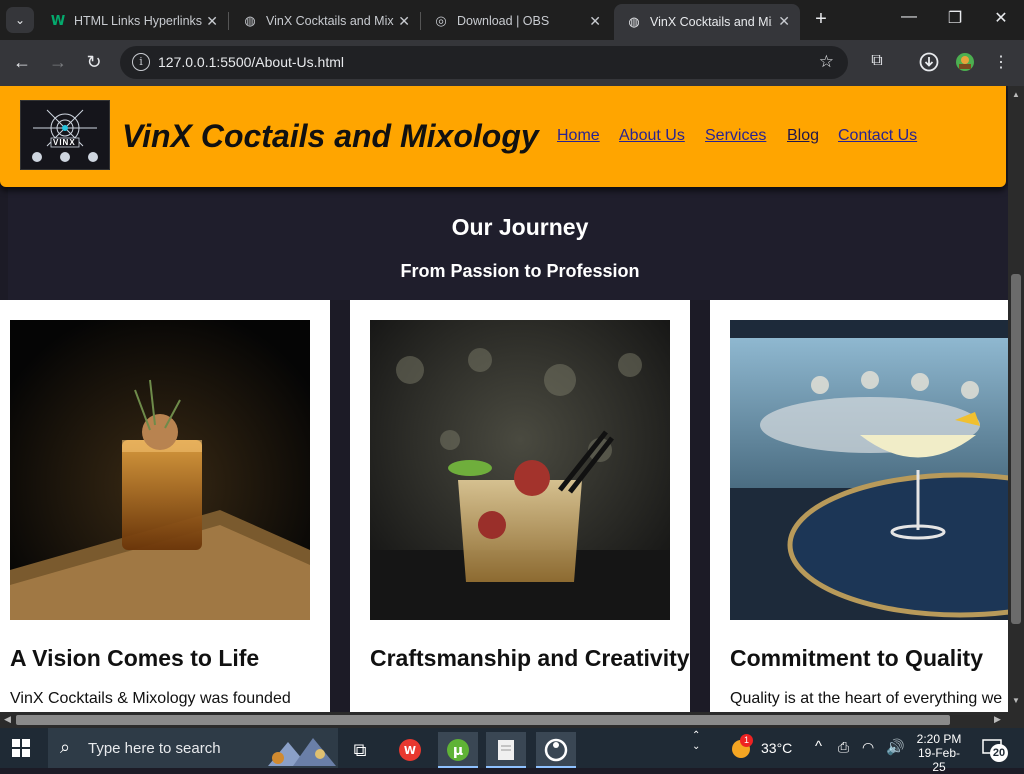 The image size is (1024, 774). What do you see at coordinates (520, 227) in the screenshot?
I see `hero-title: Our Journey` at bounding box center [520, 227].